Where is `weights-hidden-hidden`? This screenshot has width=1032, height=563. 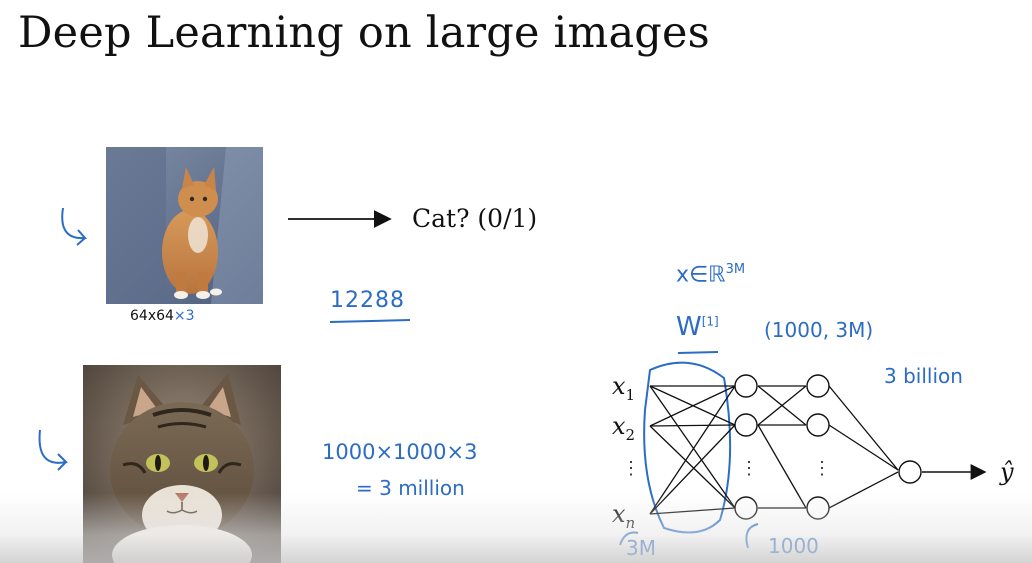 weights-hidden-hidden is located at coordinates (782, 447).